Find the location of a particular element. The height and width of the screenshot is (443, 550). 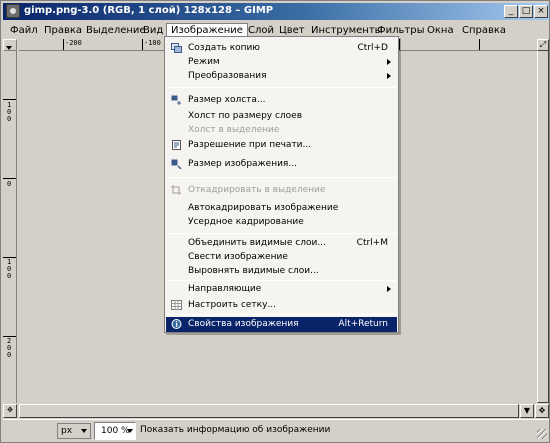

grid-icon is located at coordinates (176, 305).